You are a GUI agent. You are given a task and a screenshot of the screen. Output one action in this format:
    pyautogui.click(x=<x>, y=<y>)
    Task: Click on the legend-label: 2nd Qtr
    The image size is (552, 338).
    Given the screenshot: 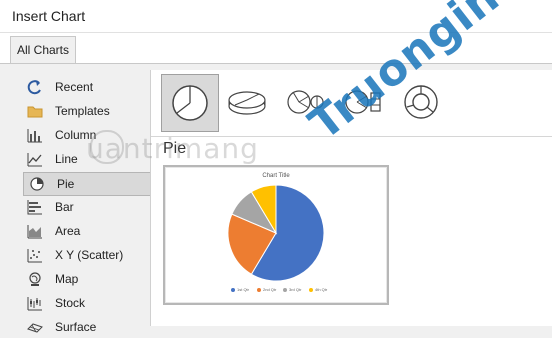 What is the action you would take?
    pyautogui.click(x=270, y=289)
    